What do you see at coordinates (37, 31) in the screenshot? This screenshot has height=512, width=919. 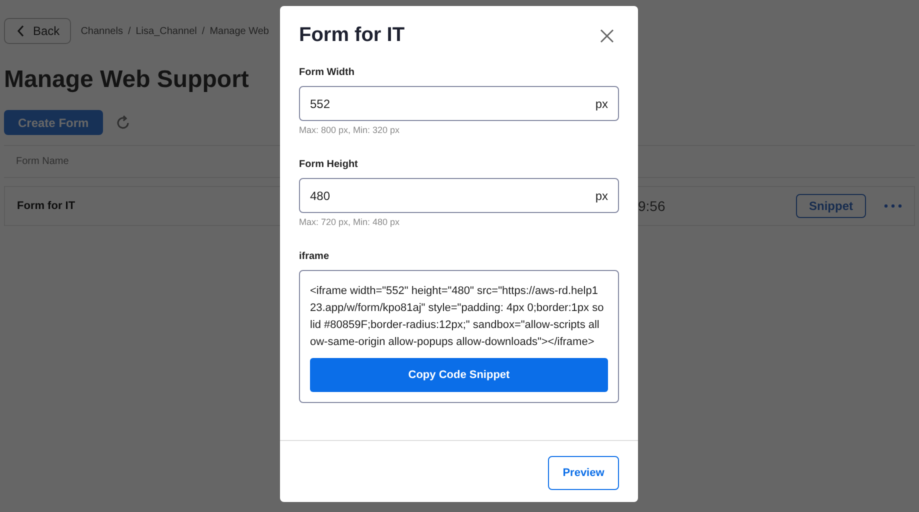 I see `back-button: Back` at bounding box center [37, 31].